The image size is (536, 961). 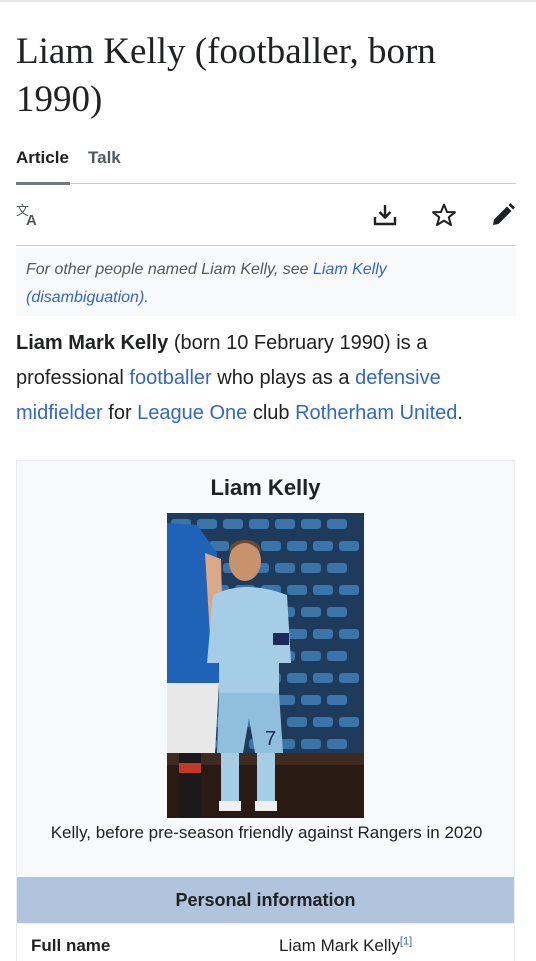 I want to click on svg-text: 7, so click(x=270, y=739).